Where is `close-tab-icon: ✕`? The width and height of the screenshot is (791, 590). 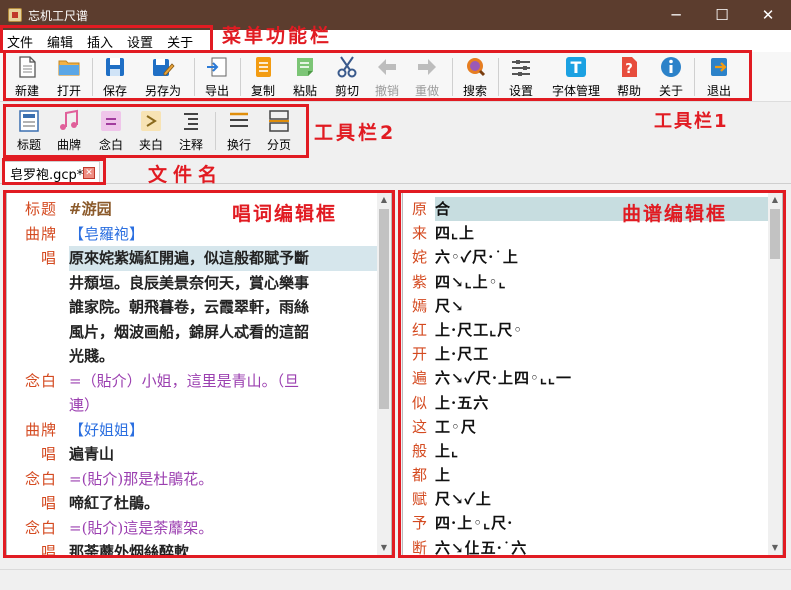 close-tab-icon: ✕ is located at coordinates (89, 173).